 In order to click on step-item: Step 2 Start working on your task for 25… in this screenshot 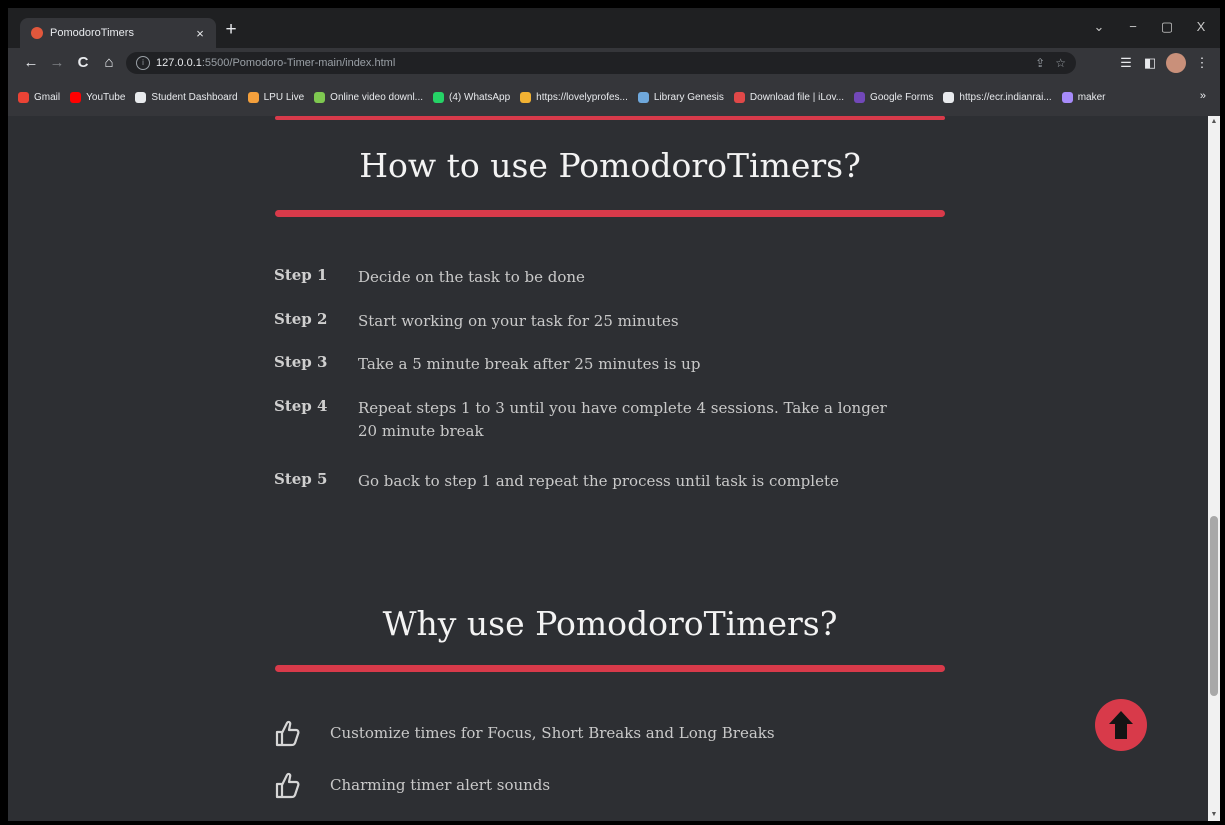, I will do `click(594, 321)`.